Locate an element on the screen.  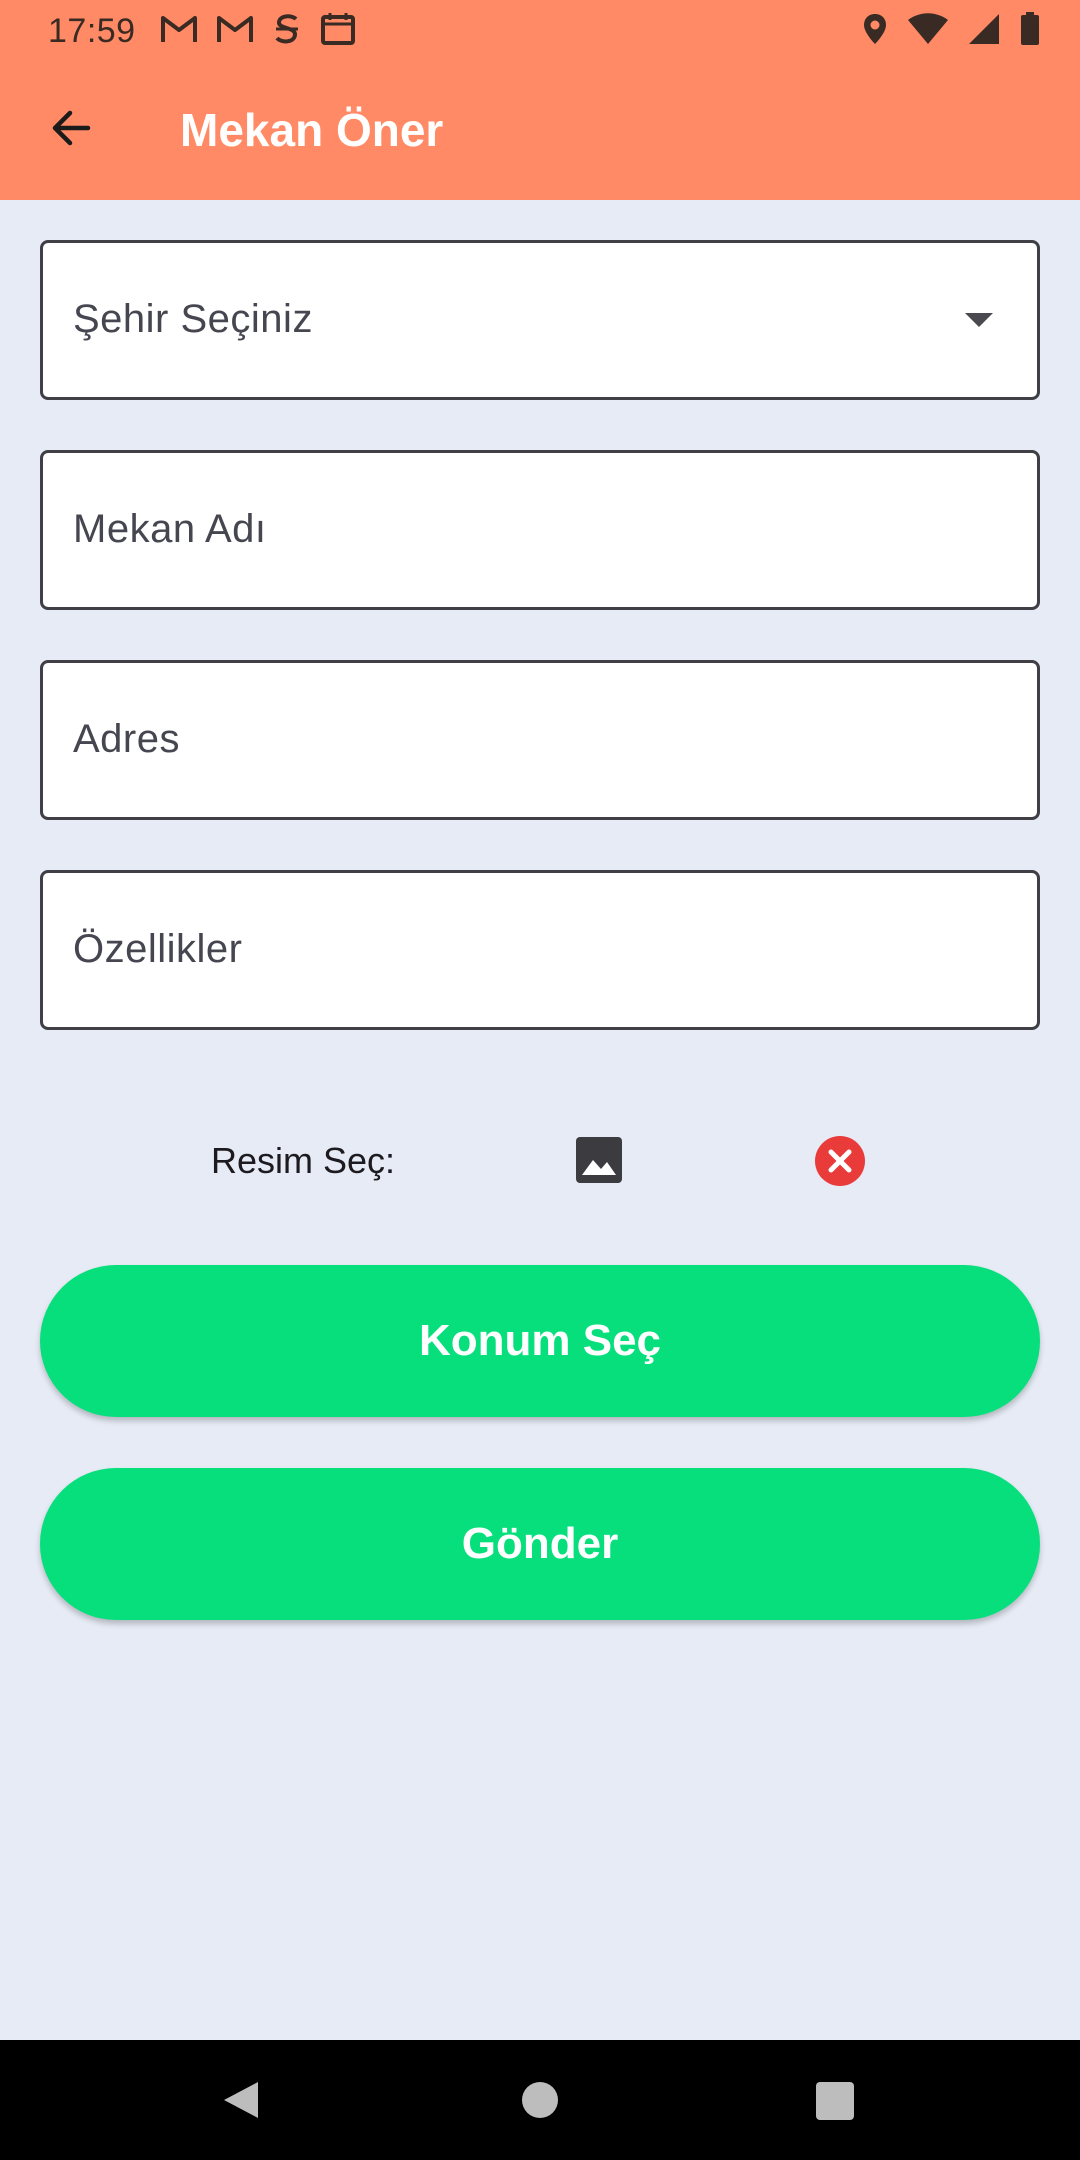
wifi-icon is located at coordinates (928, 29).